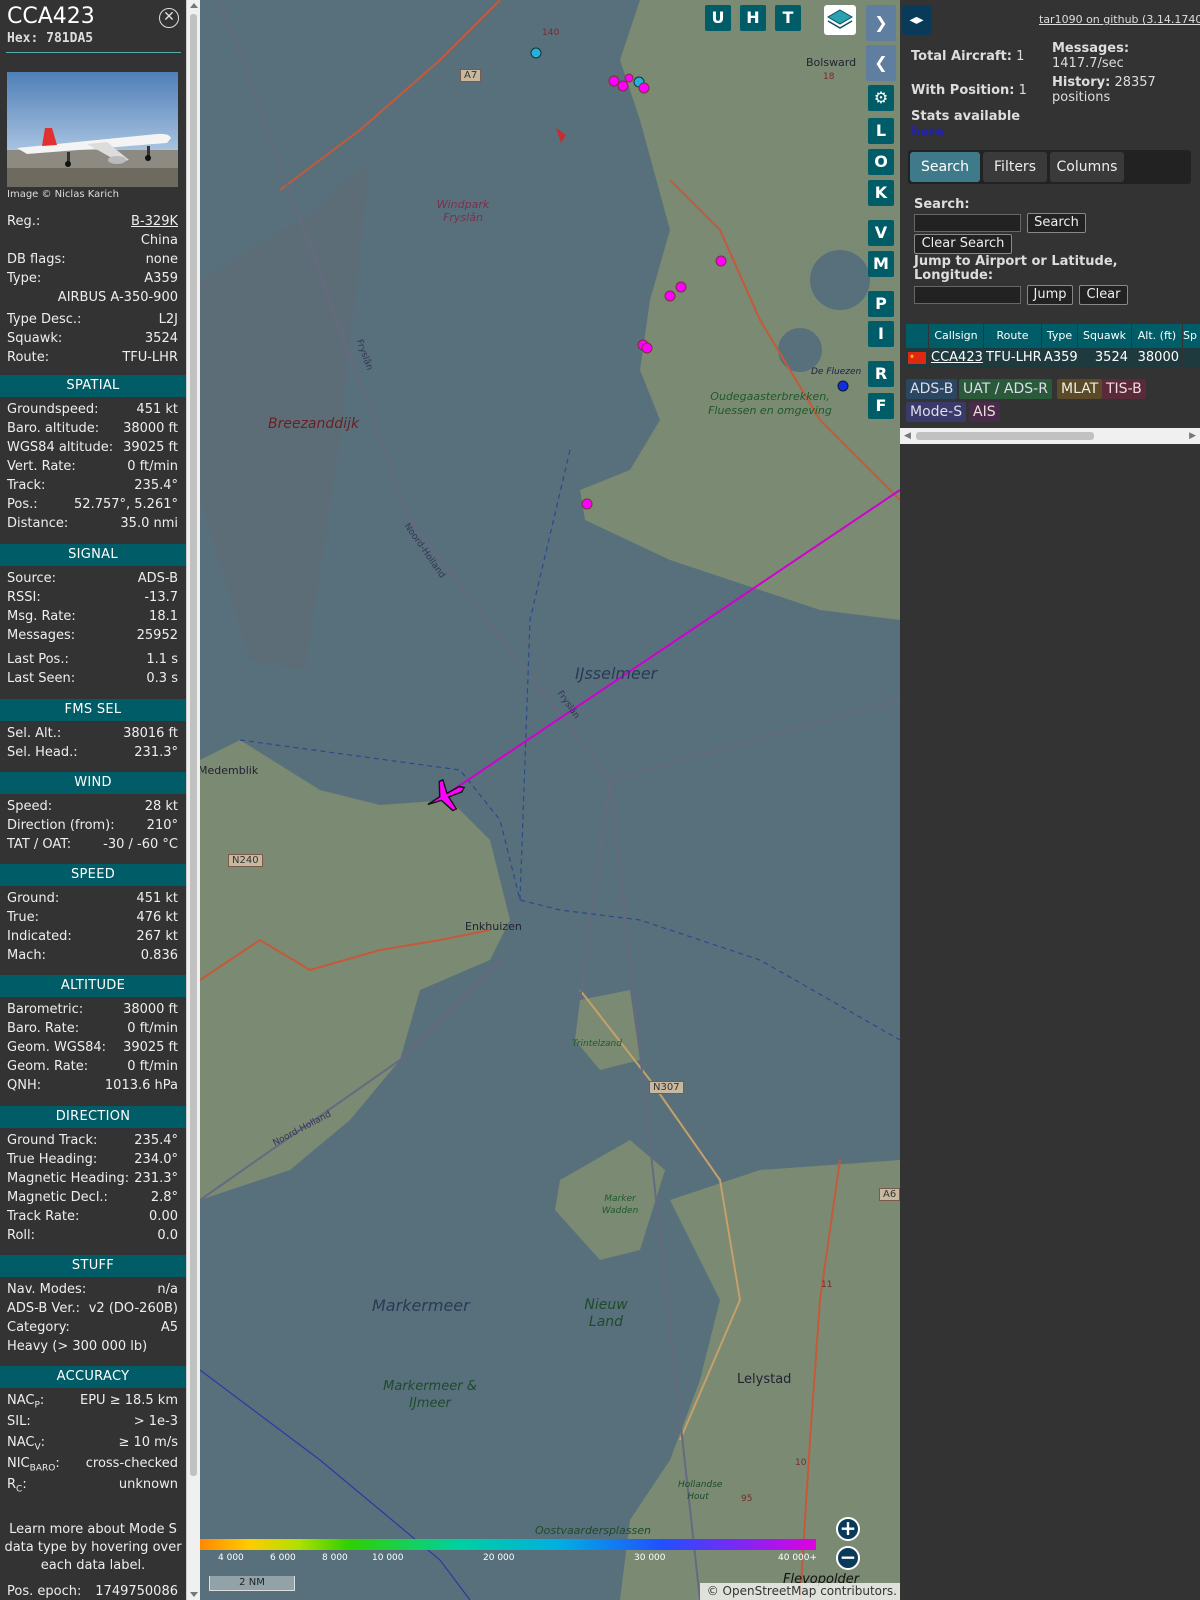 Image resolution: width=1200 pixels, height=1600 pixels. Describe the element at coordinates (907, 436) in the screenshot. I see `scroll-left-icon: ◀` at that location.